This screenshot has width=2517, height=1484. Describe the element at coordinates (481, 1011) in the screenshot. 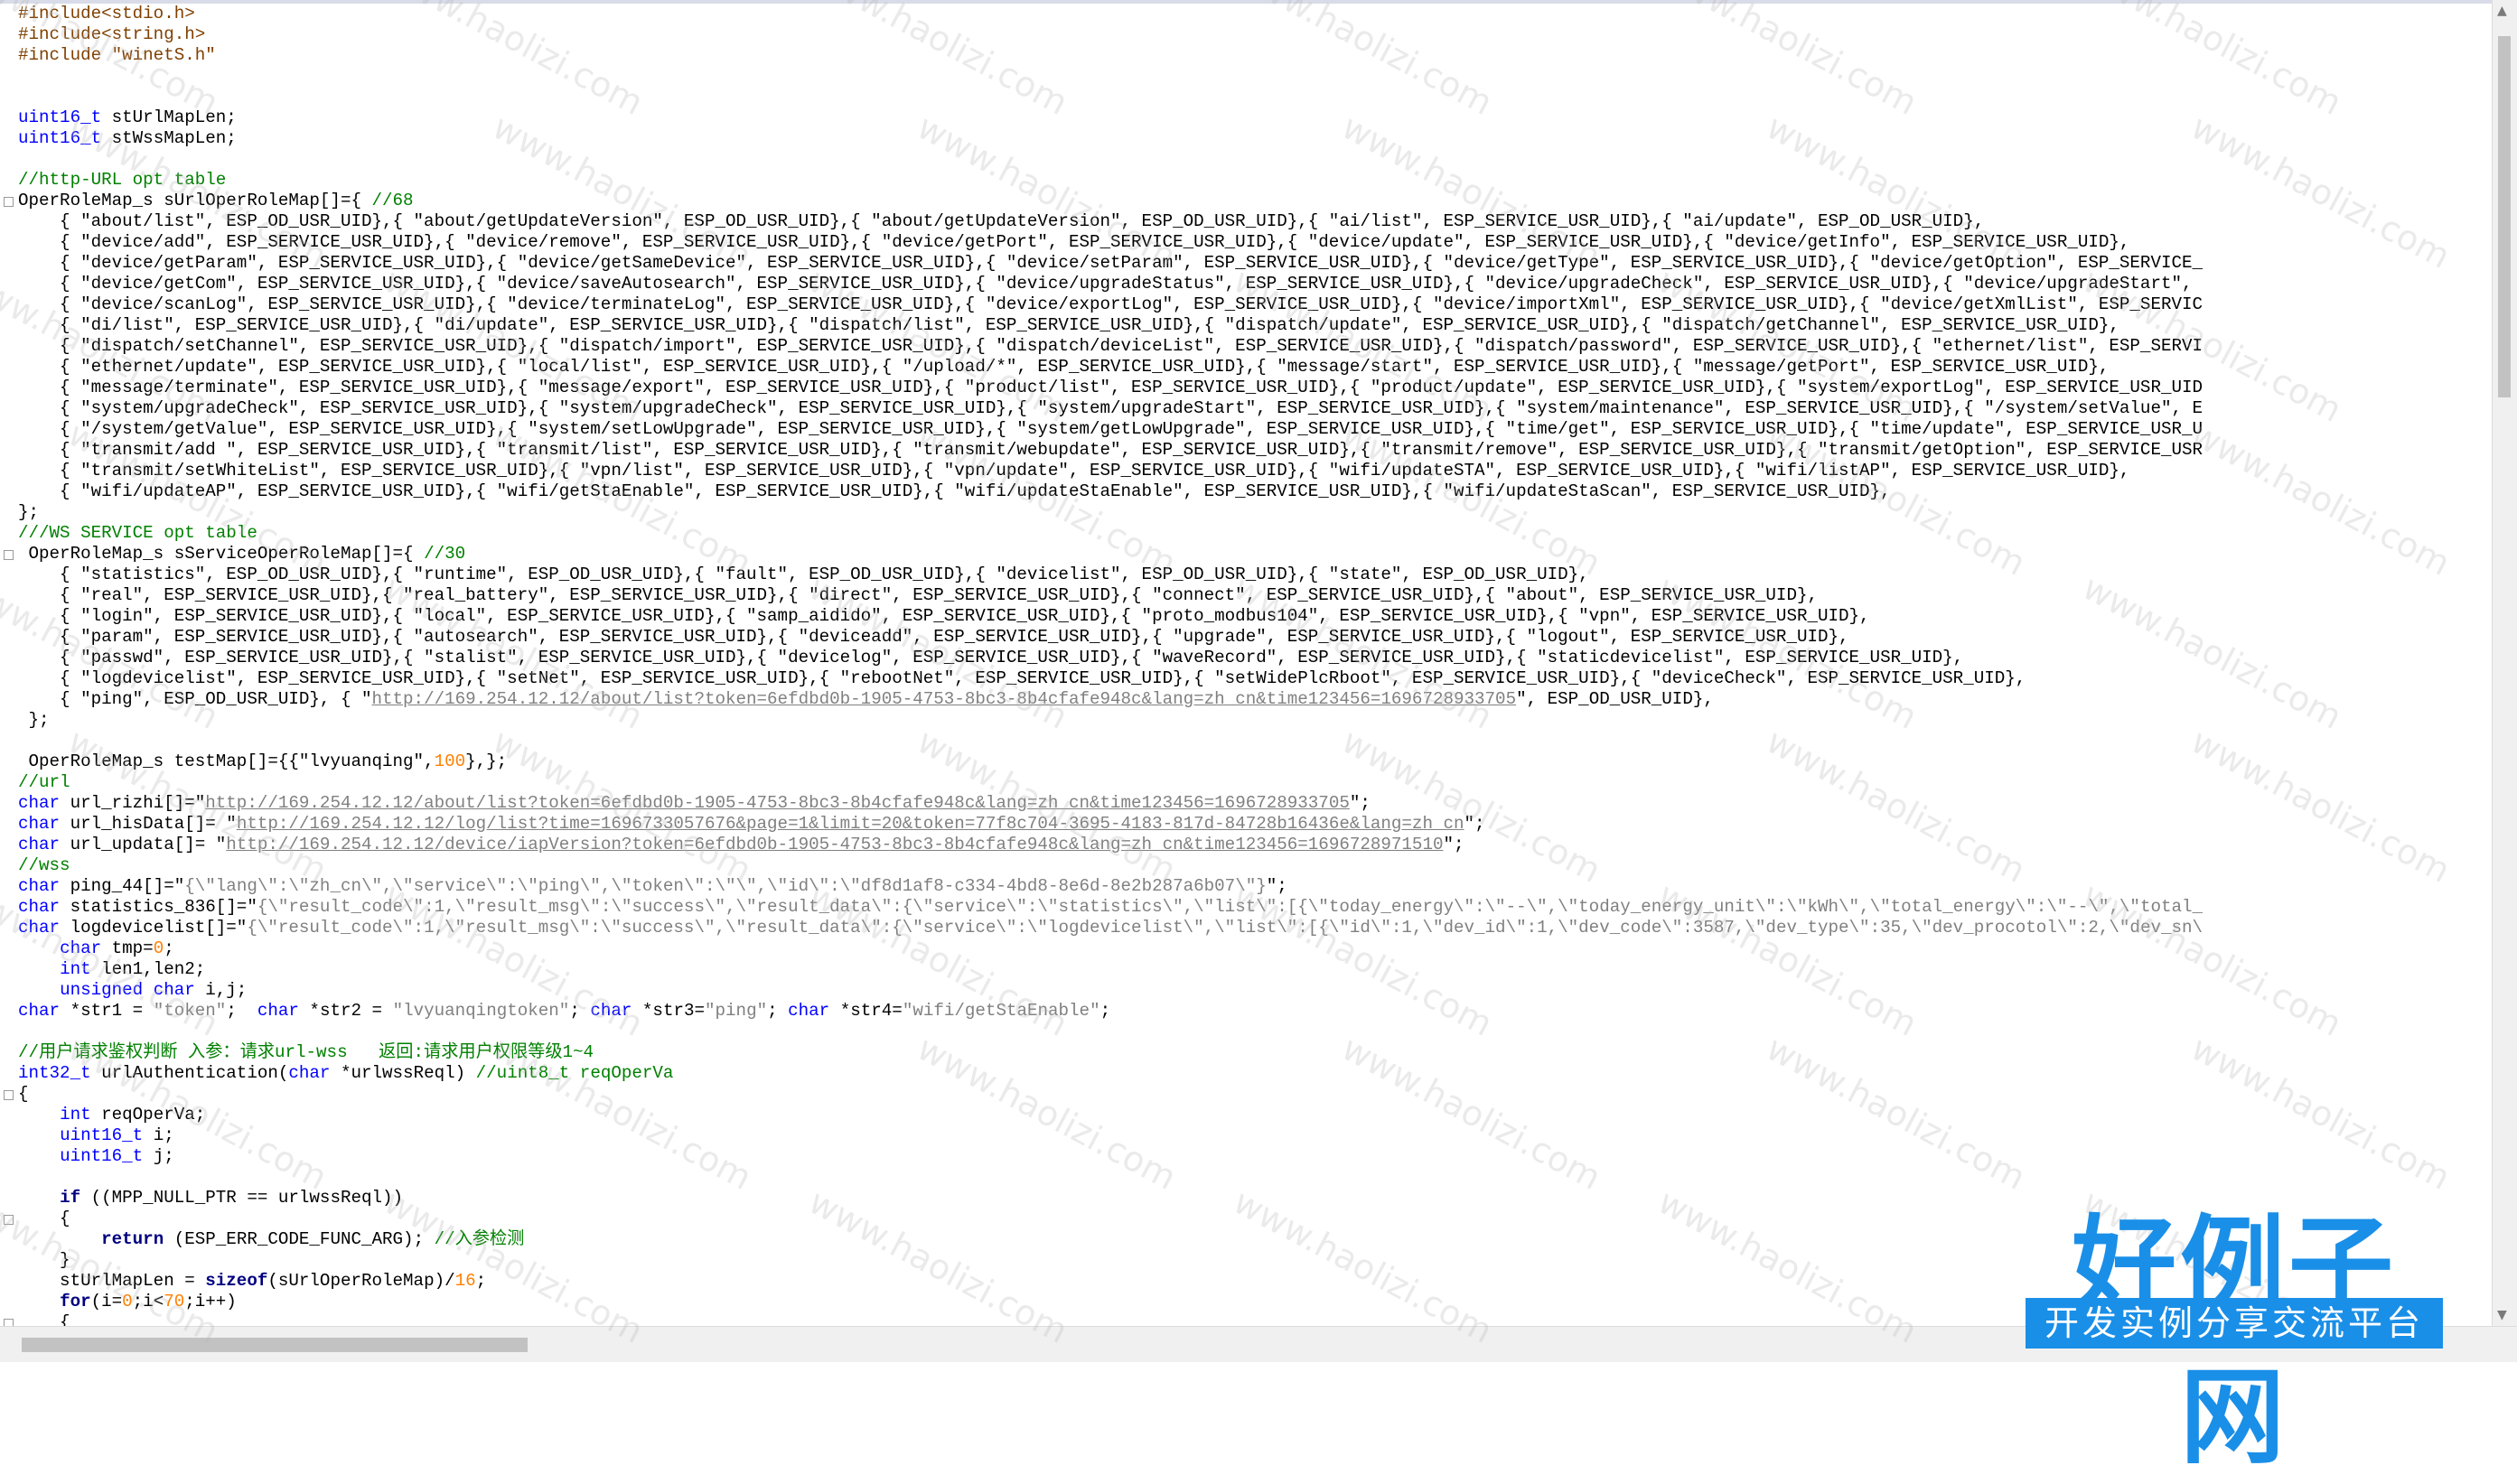

I see `string-literal: "lvyuanqingtoken"` at that location.